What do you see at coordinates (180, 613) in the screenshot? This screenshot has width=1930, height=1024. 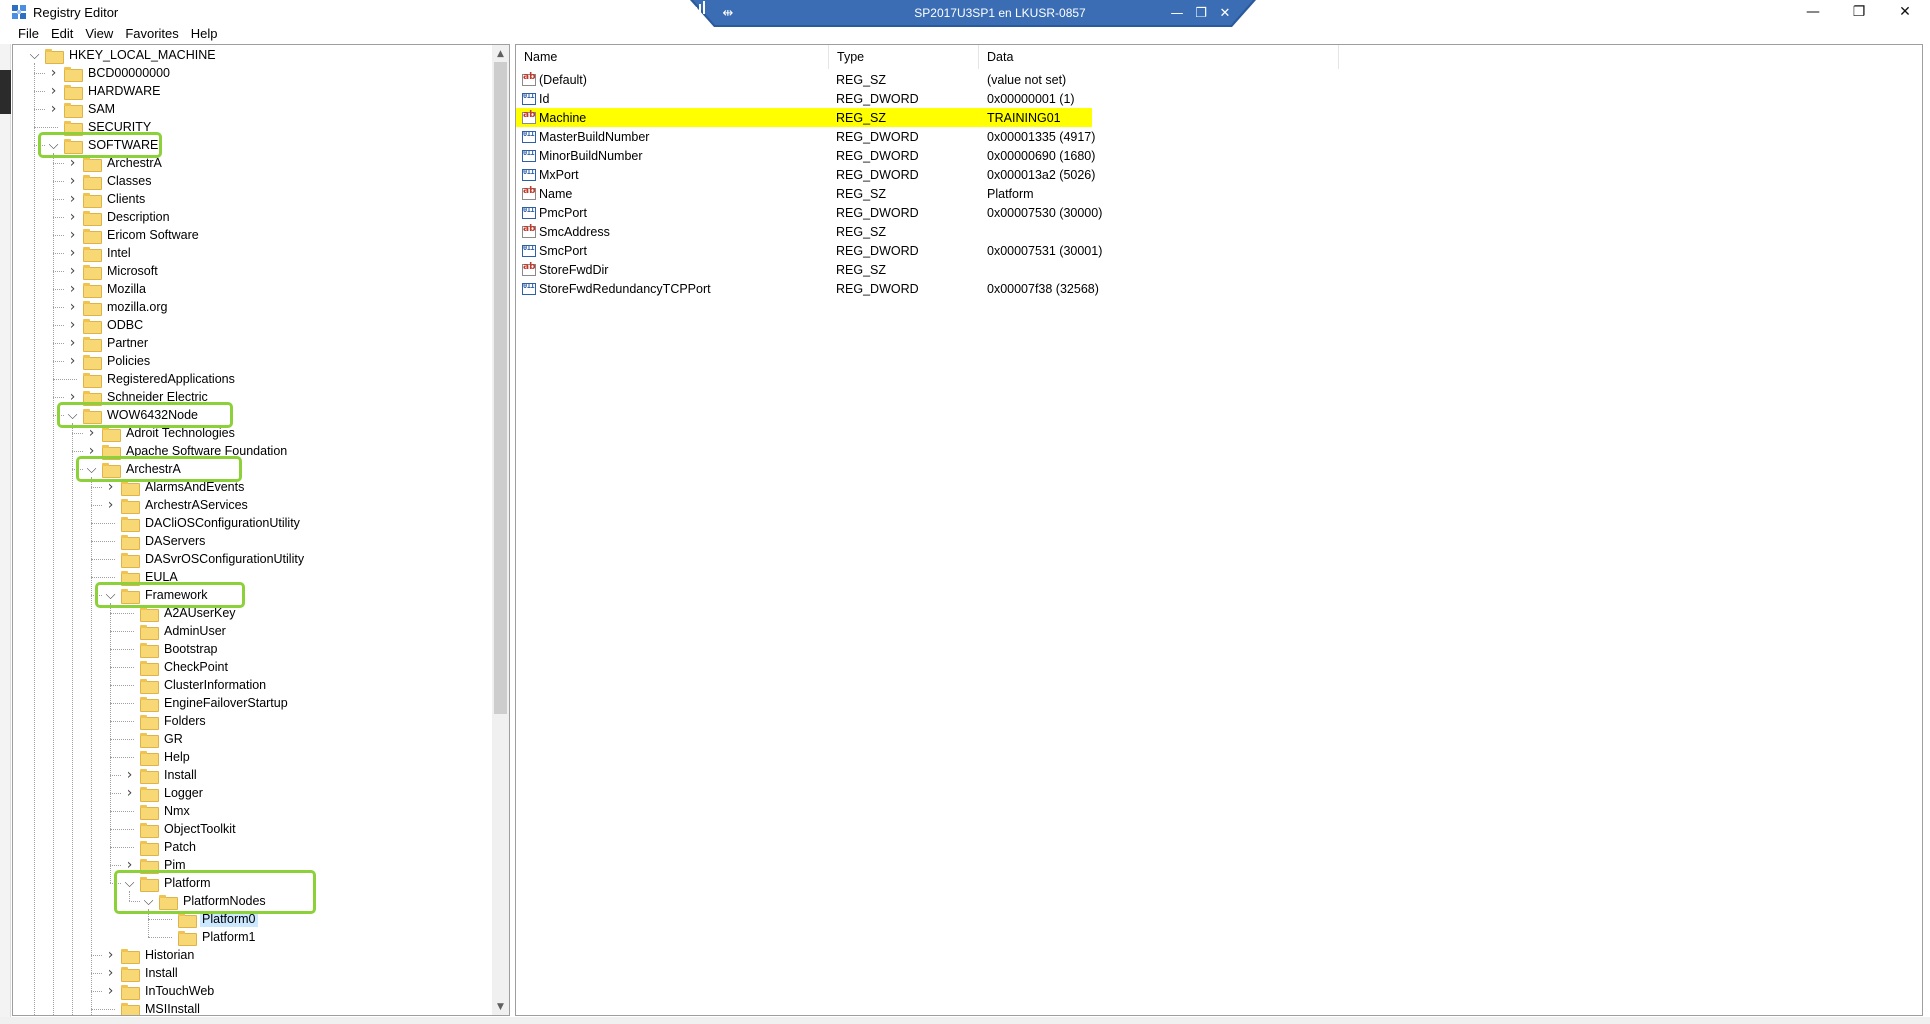 I see `tree-node: A2AUserKey` at bounding box center [180, 613].